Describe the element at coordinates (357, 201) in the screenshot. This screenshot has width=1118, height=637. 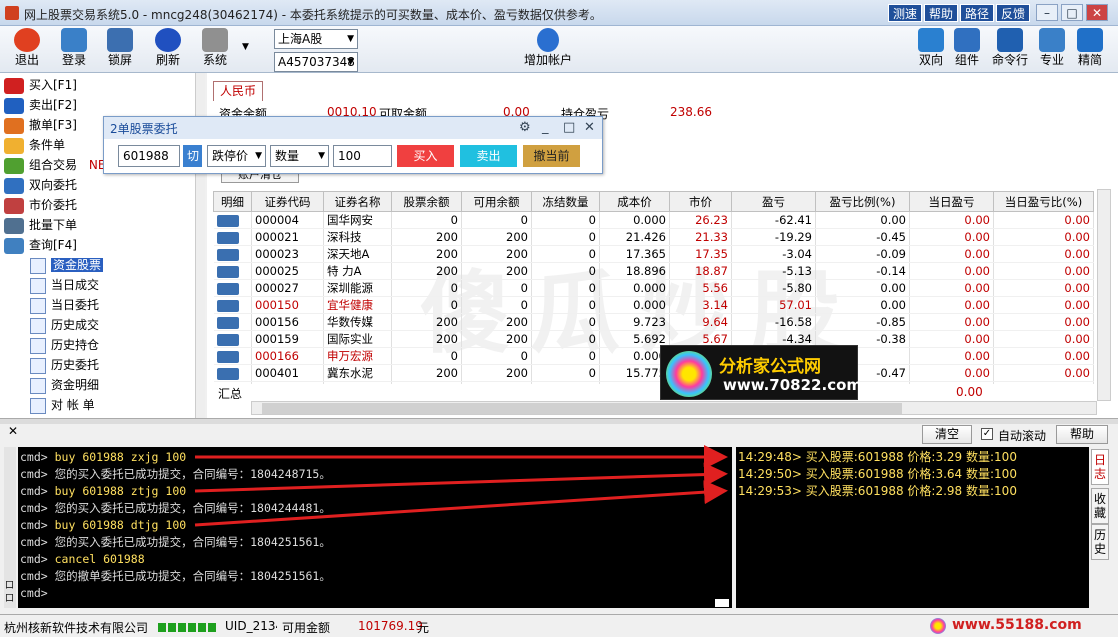
I see `column-header: 证券名称` at that location.